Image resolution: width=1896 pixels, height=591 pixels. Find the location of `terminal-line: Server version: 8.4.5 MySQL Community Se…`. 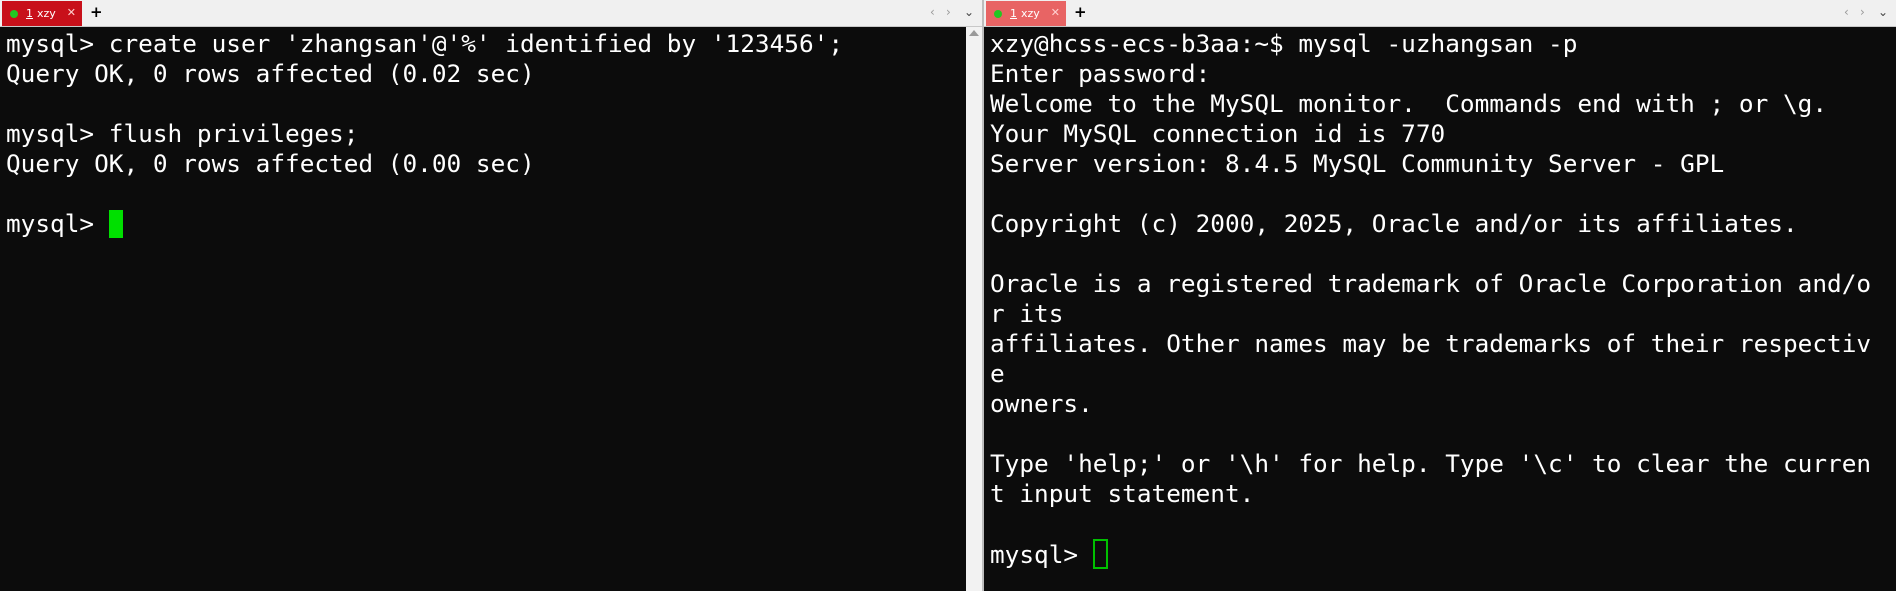

terminal-line: Server version: 8.4.5 MySQL Community Se… is located at coordinates (1357, 163).